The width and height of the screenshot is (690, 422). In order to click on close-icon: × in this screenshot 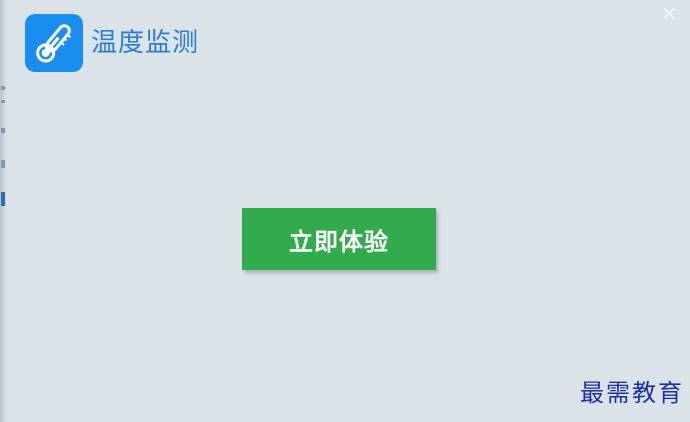, I will do `click(669, 13)`.